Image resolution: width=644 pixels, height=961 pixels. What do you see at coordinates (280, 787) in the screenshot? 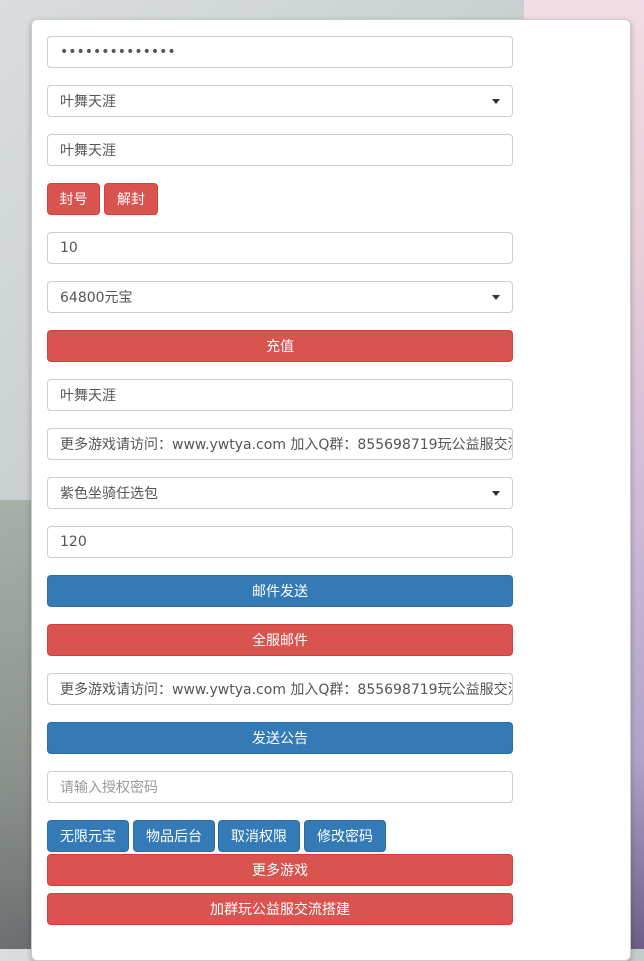
I see `auth-password-input: 请输入授权密码` at bounding box center [280, 787].